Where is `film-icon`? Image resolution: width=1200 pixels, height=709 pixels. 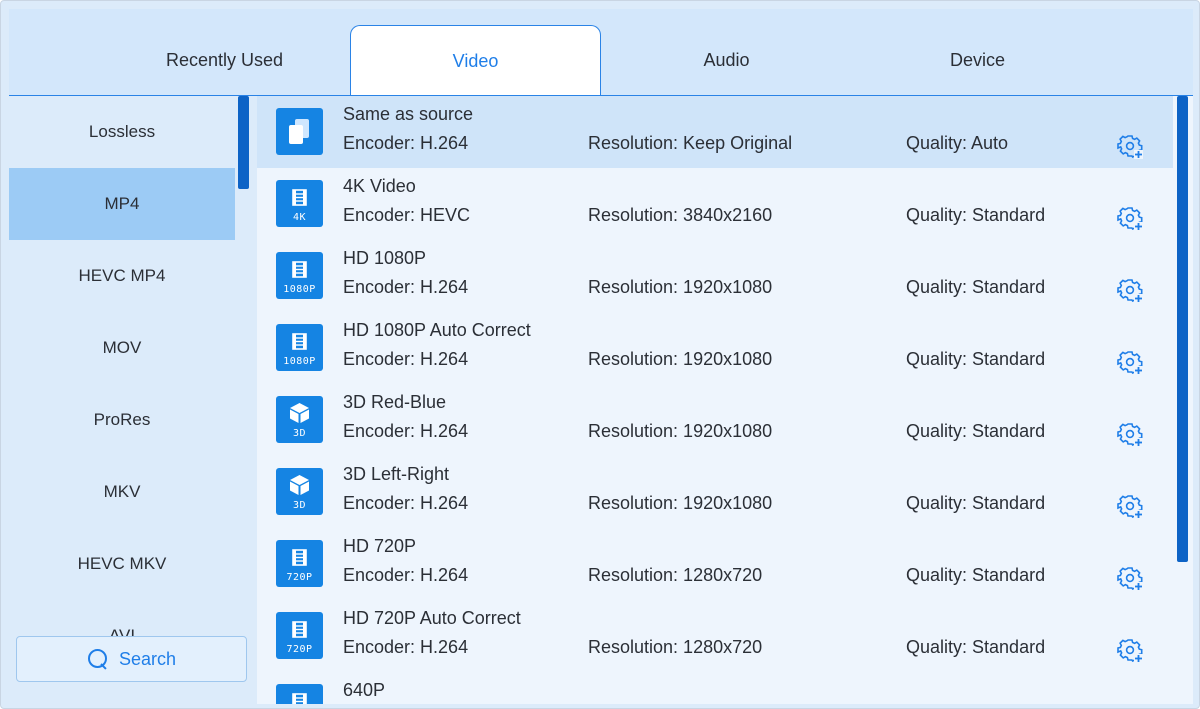 film-icon is located at coordinates (299, 694).